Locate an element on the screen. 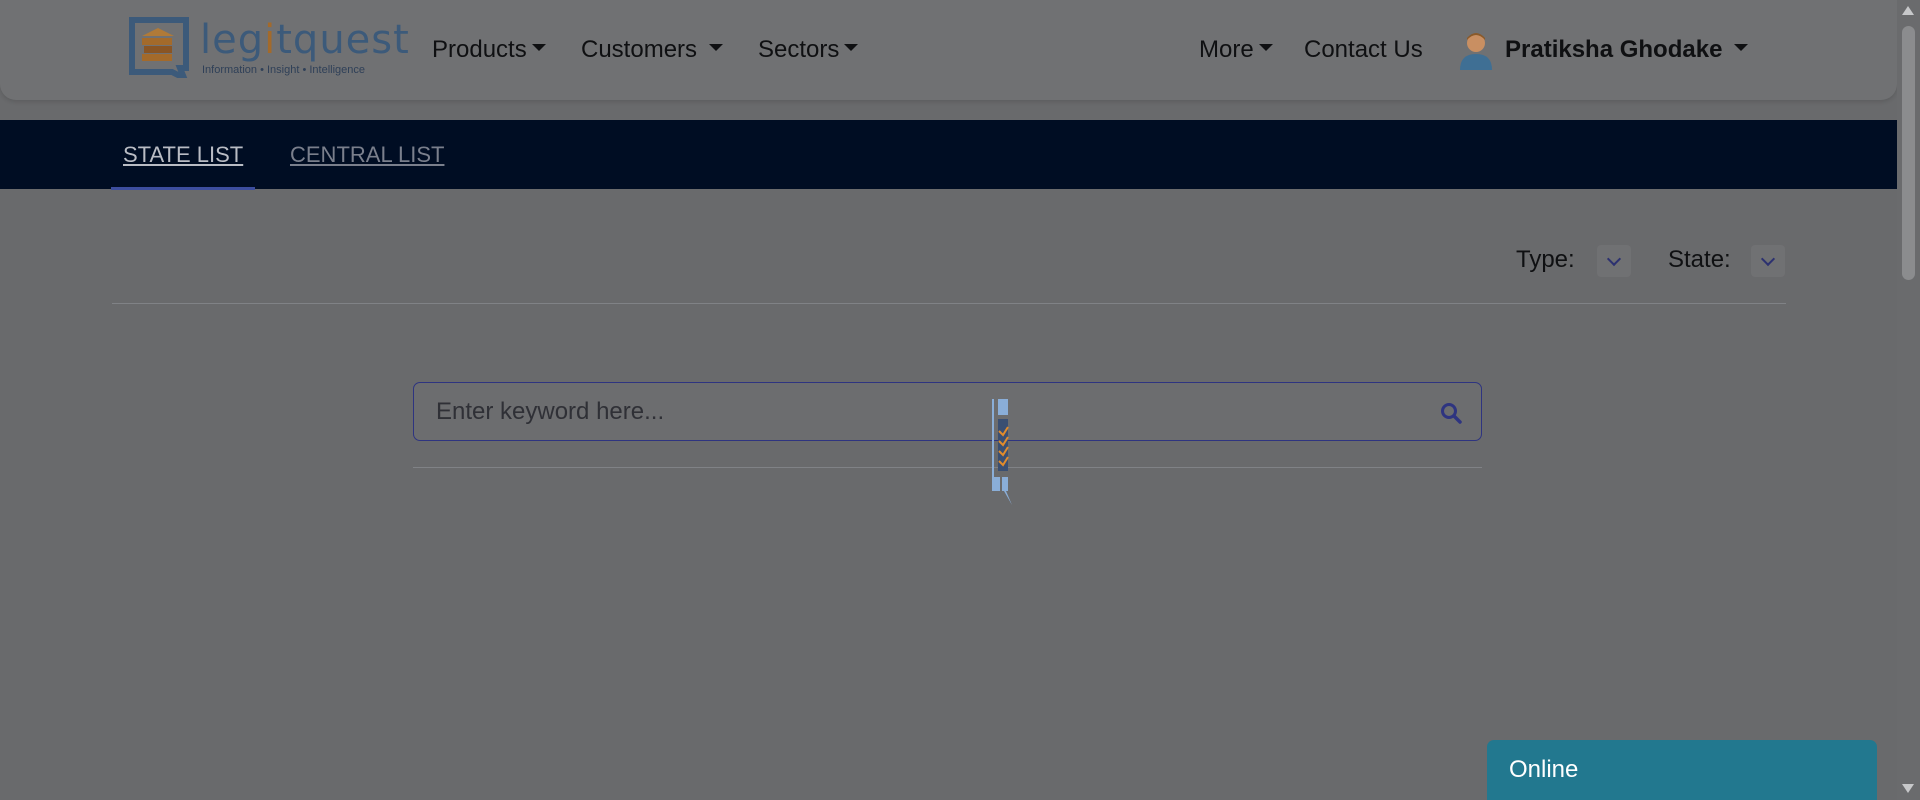 This screenshot has width=1920, height=800. search-input is located at coordinates (926, 412).